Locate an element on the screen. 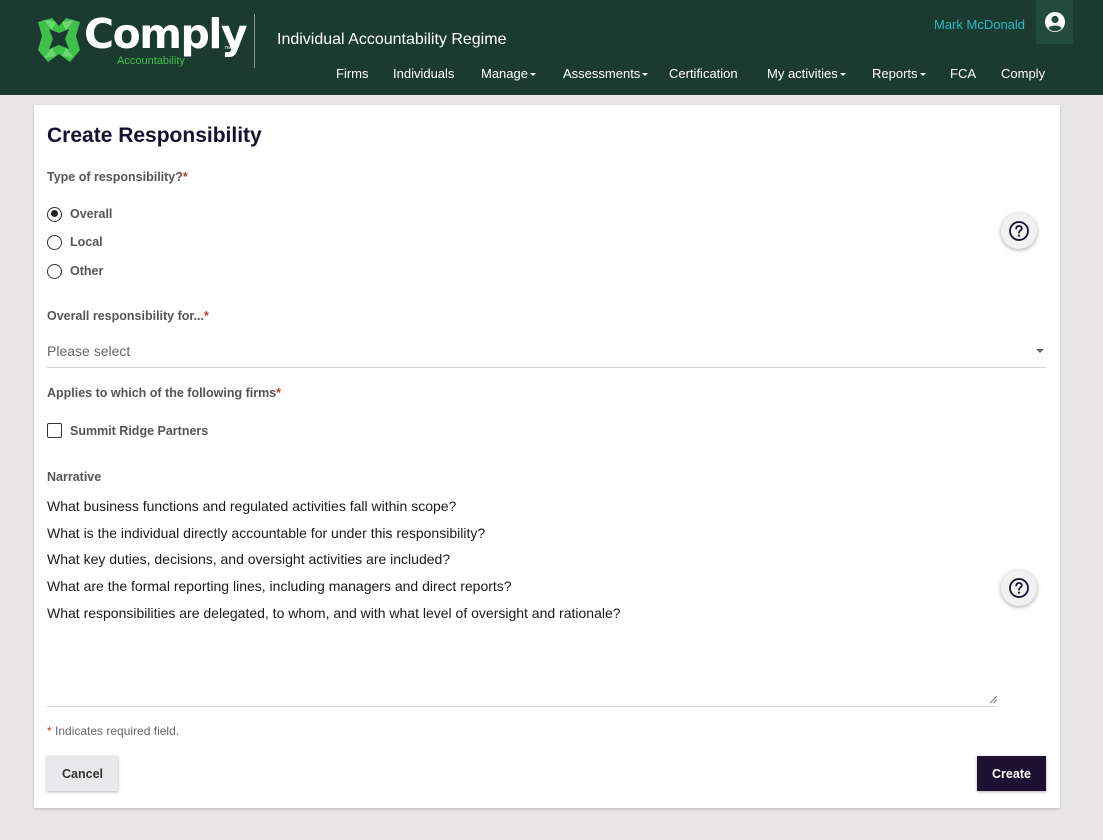 The image size is (1103, 840). type-of-responsibility-label: Type of responsibility?* is located at coordinates (117, 177).